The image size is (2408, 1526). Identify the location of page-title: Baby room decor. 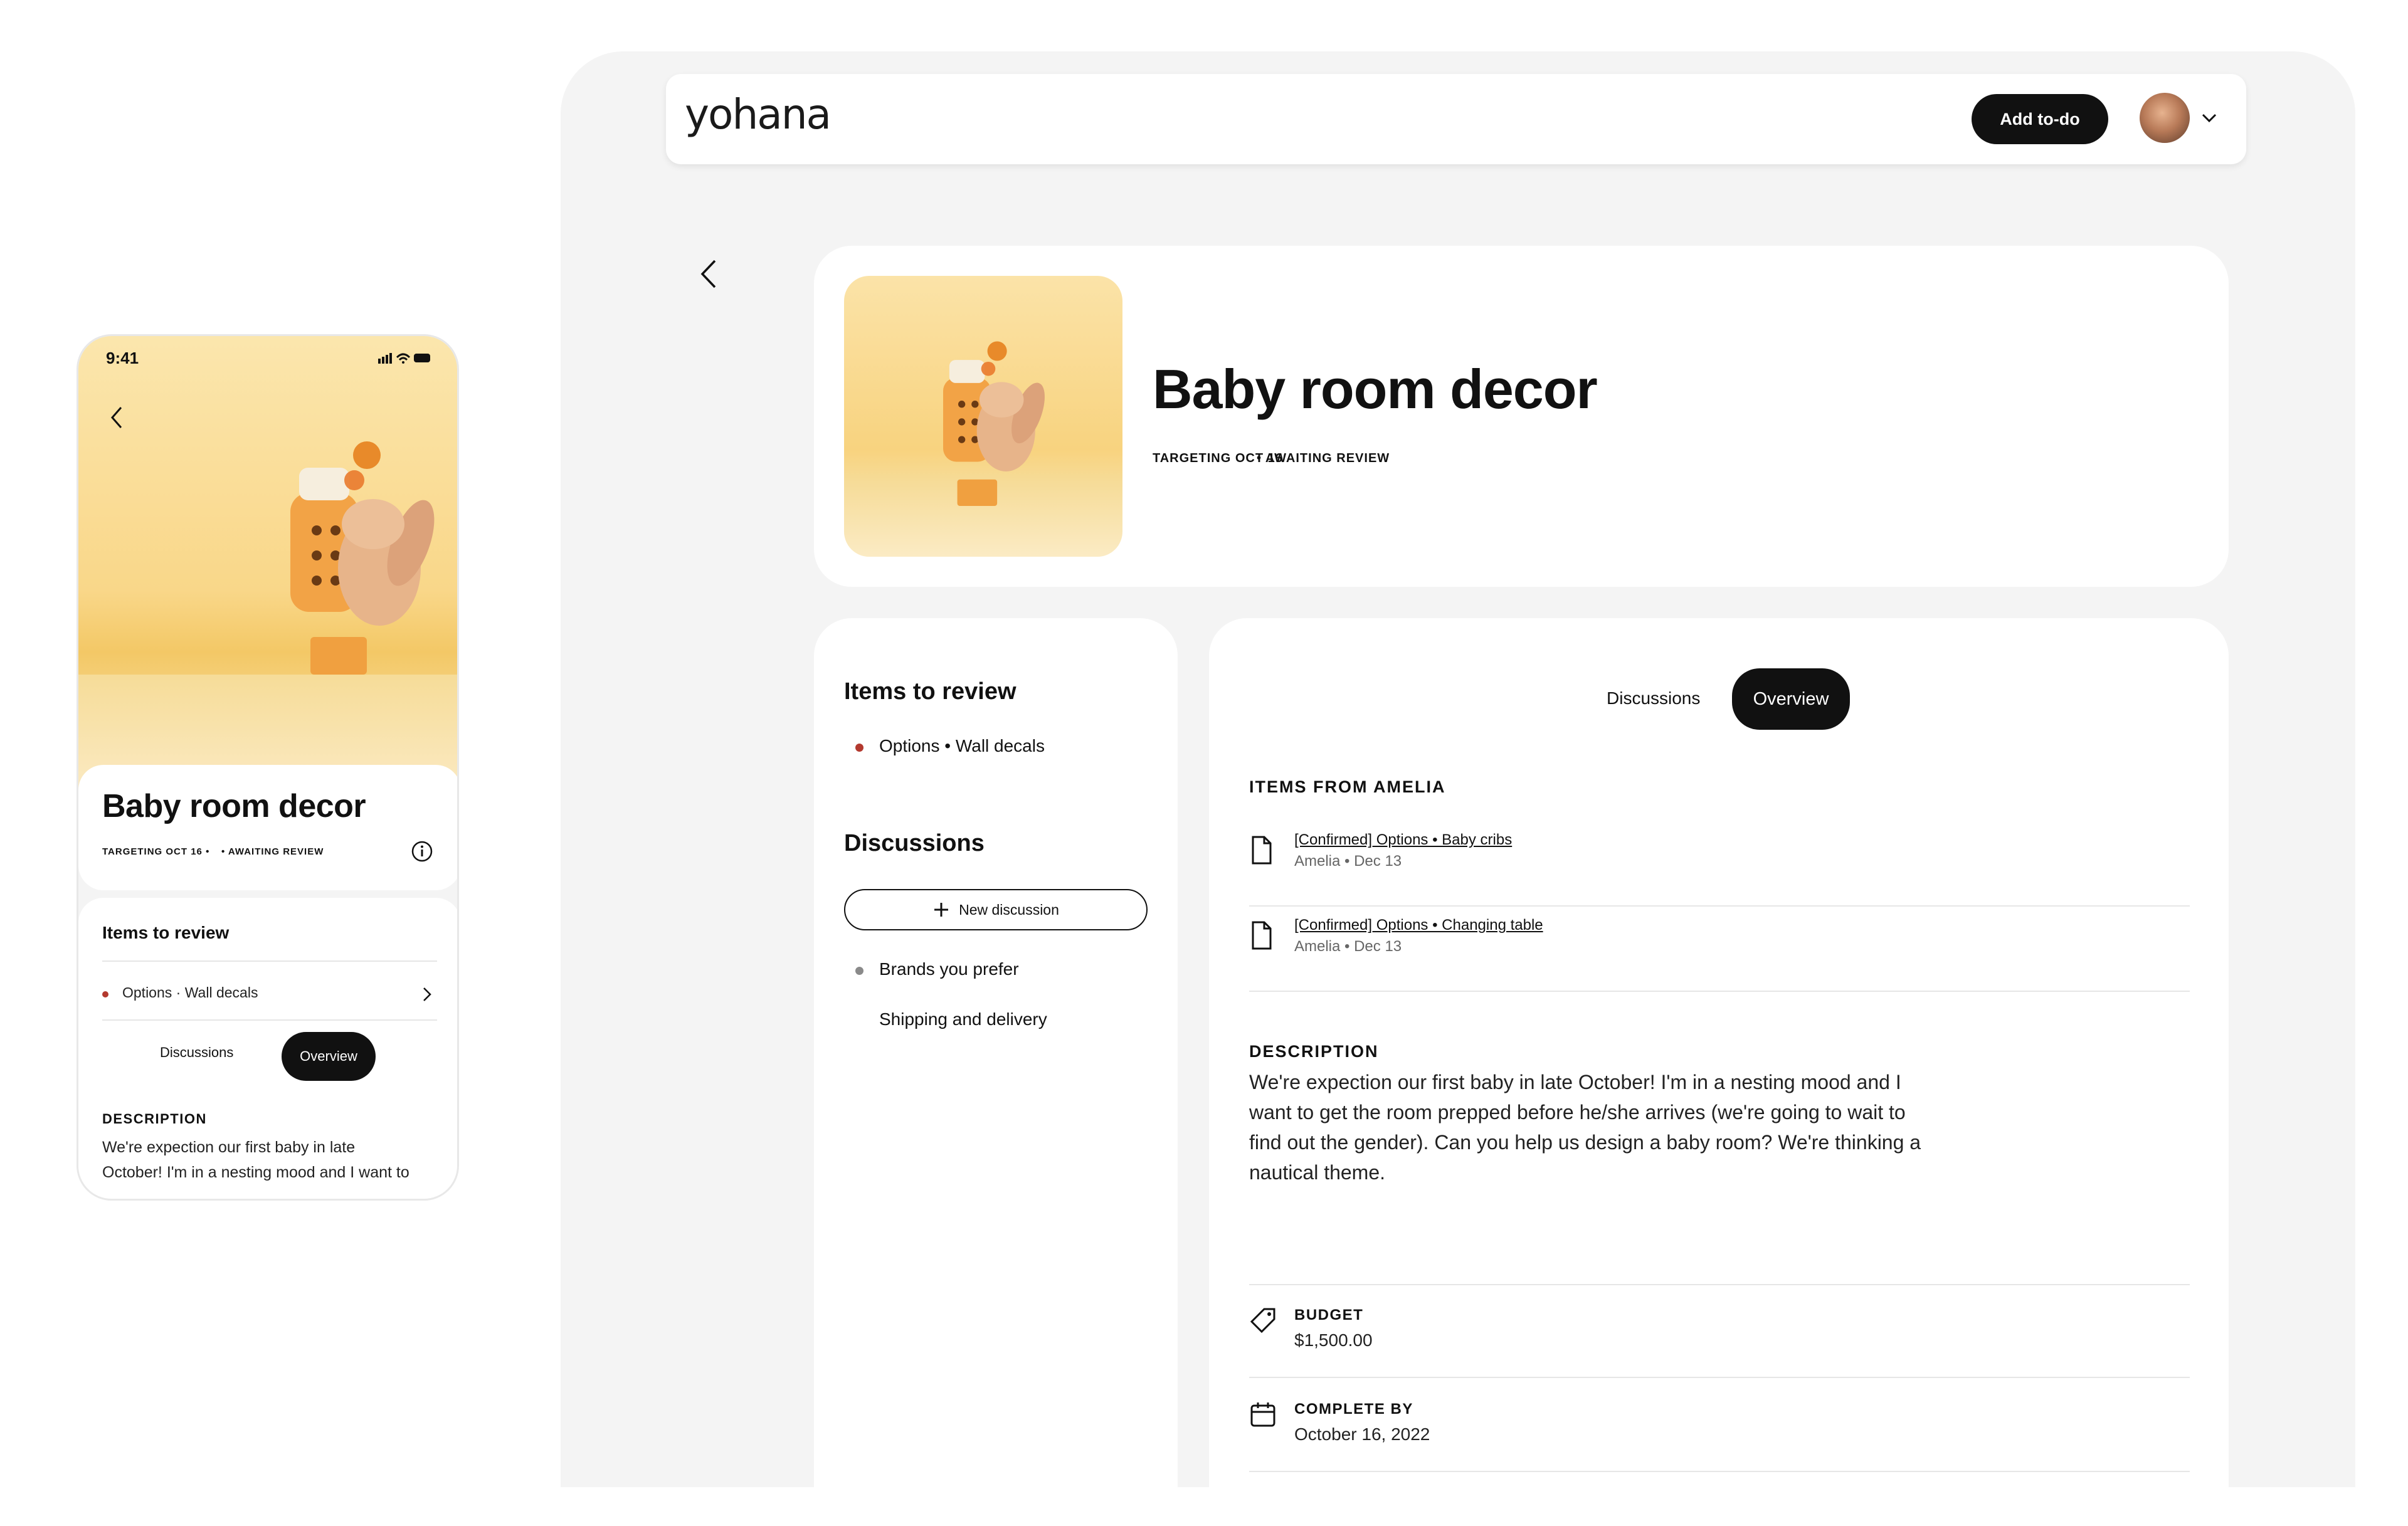
(1375, 389).